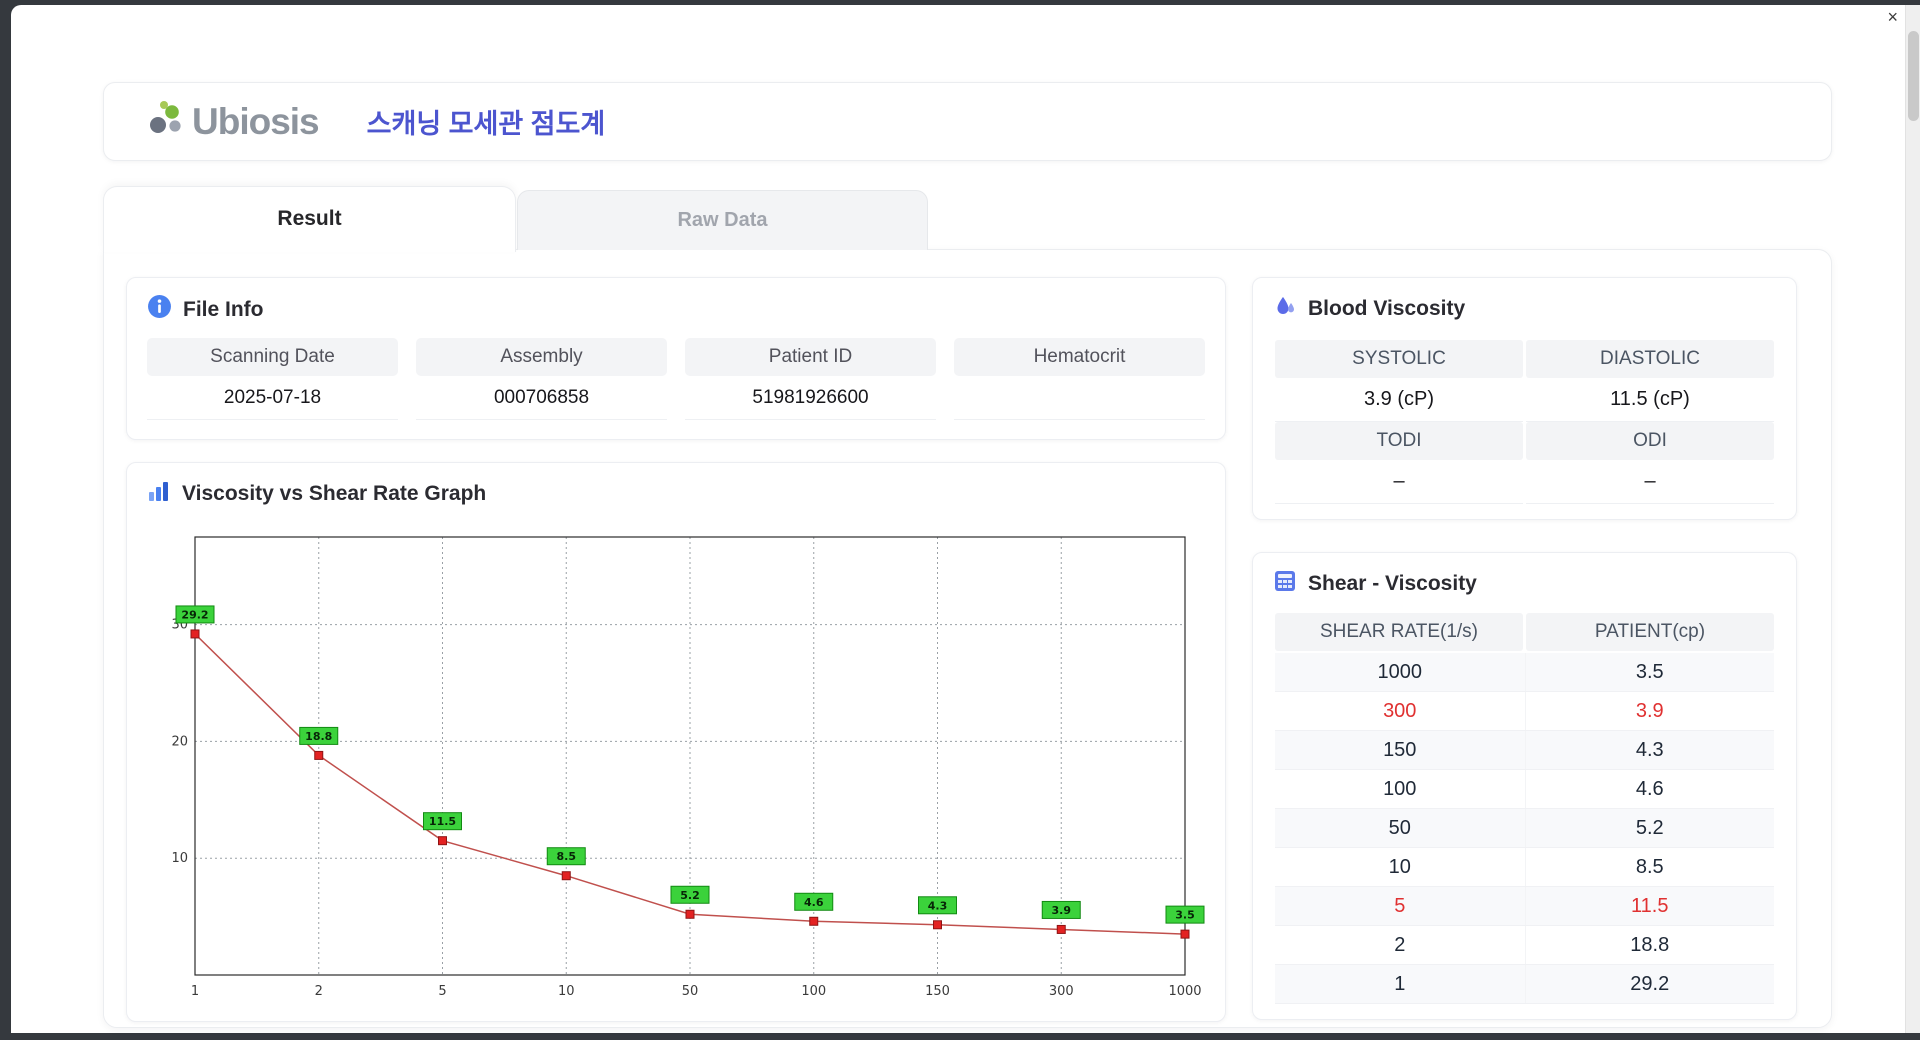 The height and width of the screenshot is (1040, 1920). Describe the element at coordinates (486, 124) in the screenshot. I see `page-title: 스캐닝 모세관 점도계` at that location.